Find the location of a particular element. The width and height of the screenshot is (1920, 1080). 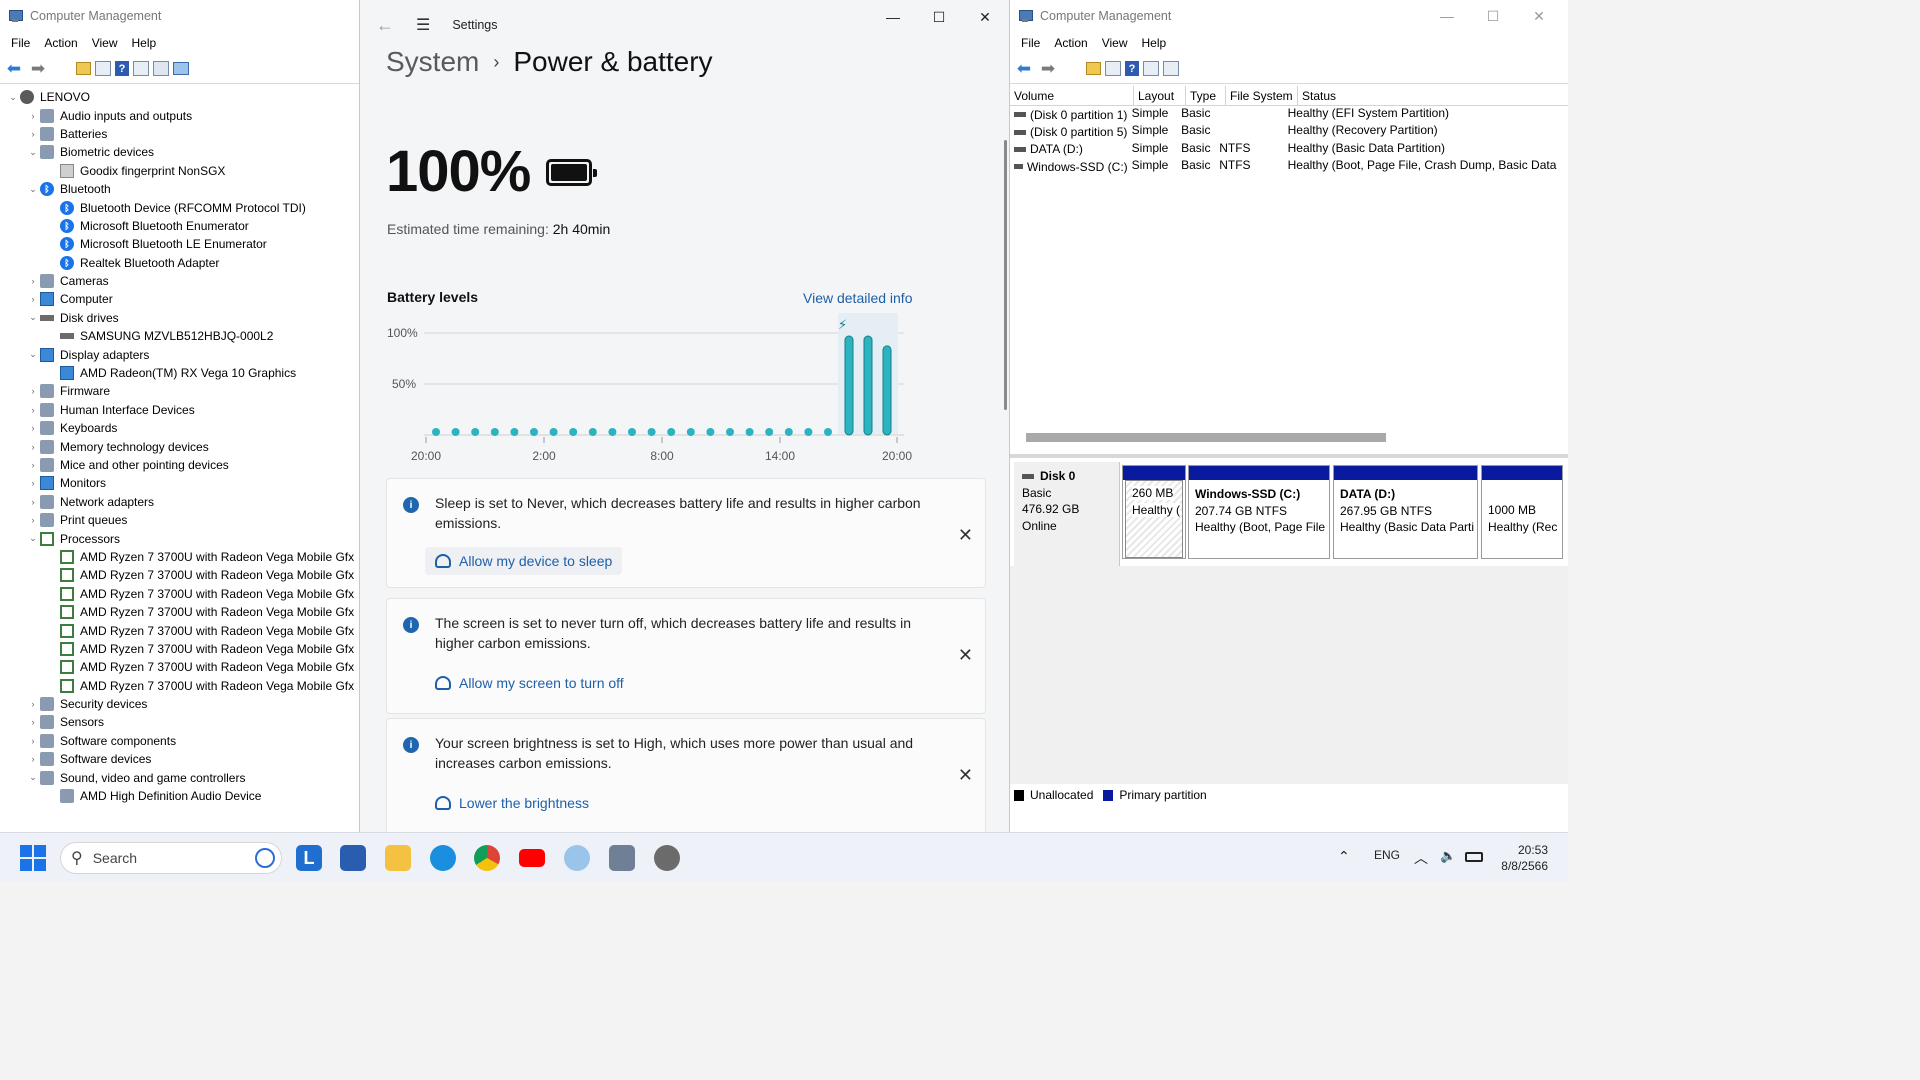

scrollbar is located at coordinates (1005, 275).